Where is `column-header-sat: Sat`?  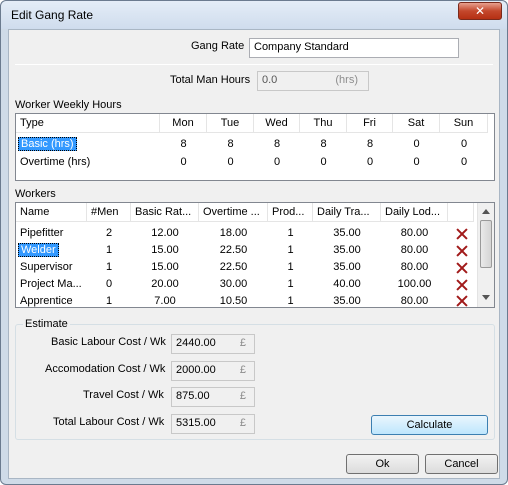 column-header-sat: Sat is located at coordinates (416, 123).